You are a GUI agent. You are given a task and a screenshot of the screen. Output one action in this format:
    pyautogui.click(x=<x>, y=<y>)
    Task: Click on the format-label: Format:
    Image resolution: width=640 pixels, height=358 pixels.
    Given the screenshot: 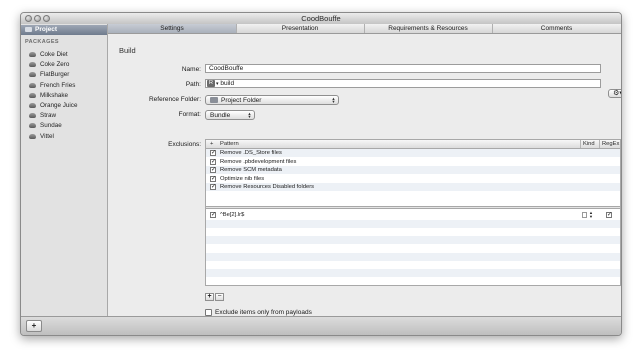 What is the action you would take?
    pyautogui.click(x=189, y=114)
    